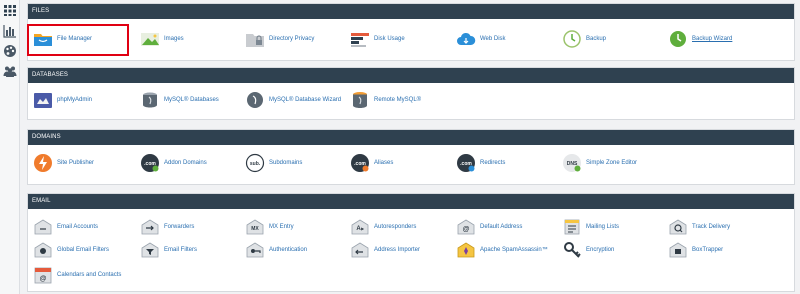  What do you see at coordinates (572, 39) in the screenshot?
I see `backup-icon` at bounding box center [572, 39].